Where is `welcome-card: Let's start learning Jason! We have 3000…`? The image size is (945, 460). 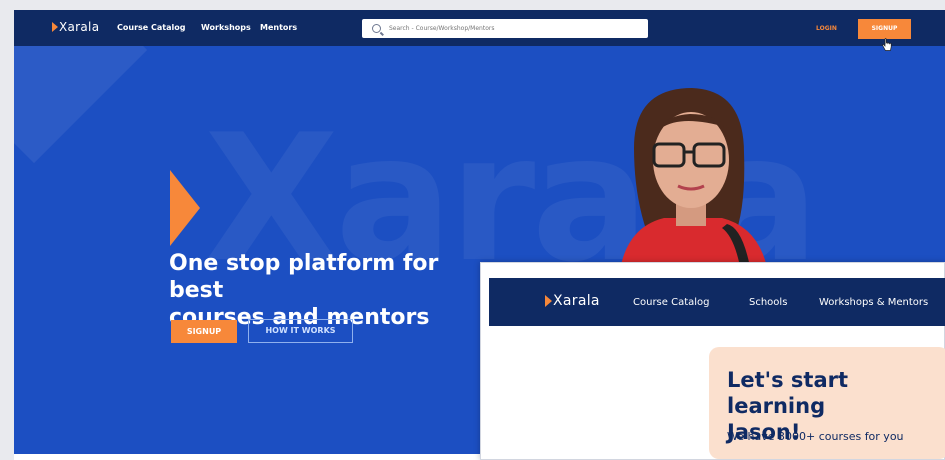 welcome-card: Let's start learning Jason! We have 3000… is located at coordinates (827, 403).